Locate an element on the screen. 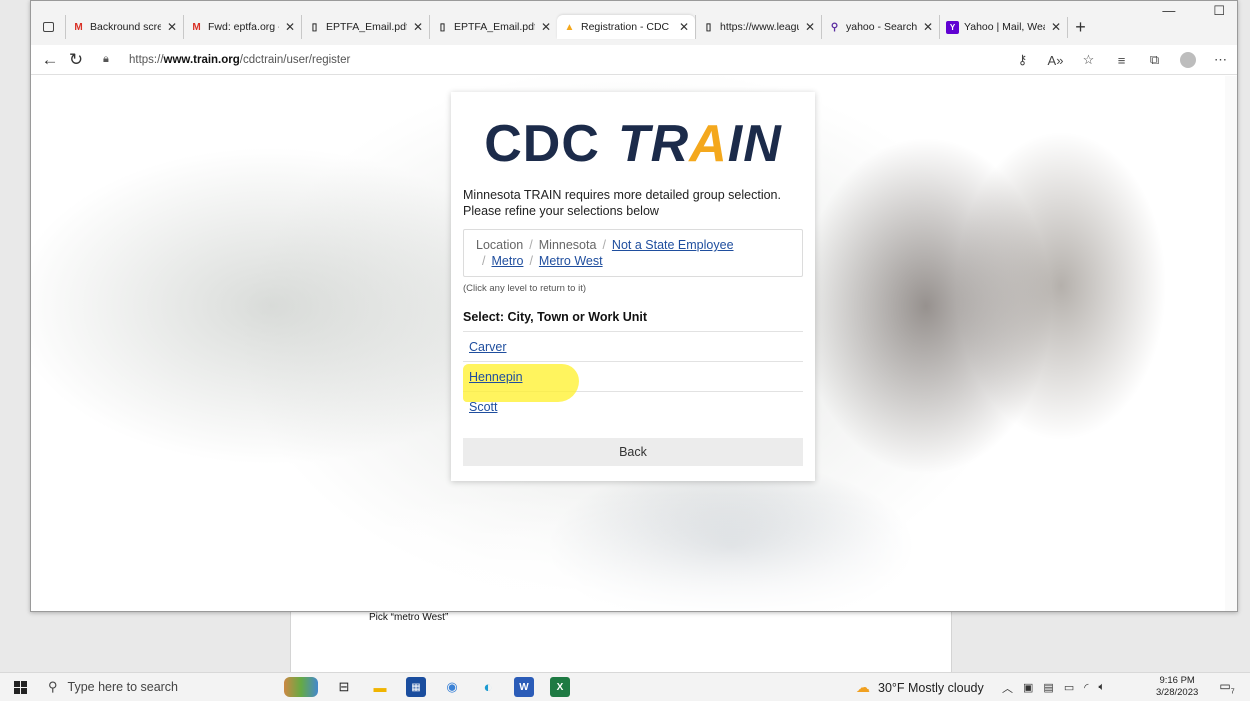  battery-icon: ▭ is located at coordinates (1069, 687).